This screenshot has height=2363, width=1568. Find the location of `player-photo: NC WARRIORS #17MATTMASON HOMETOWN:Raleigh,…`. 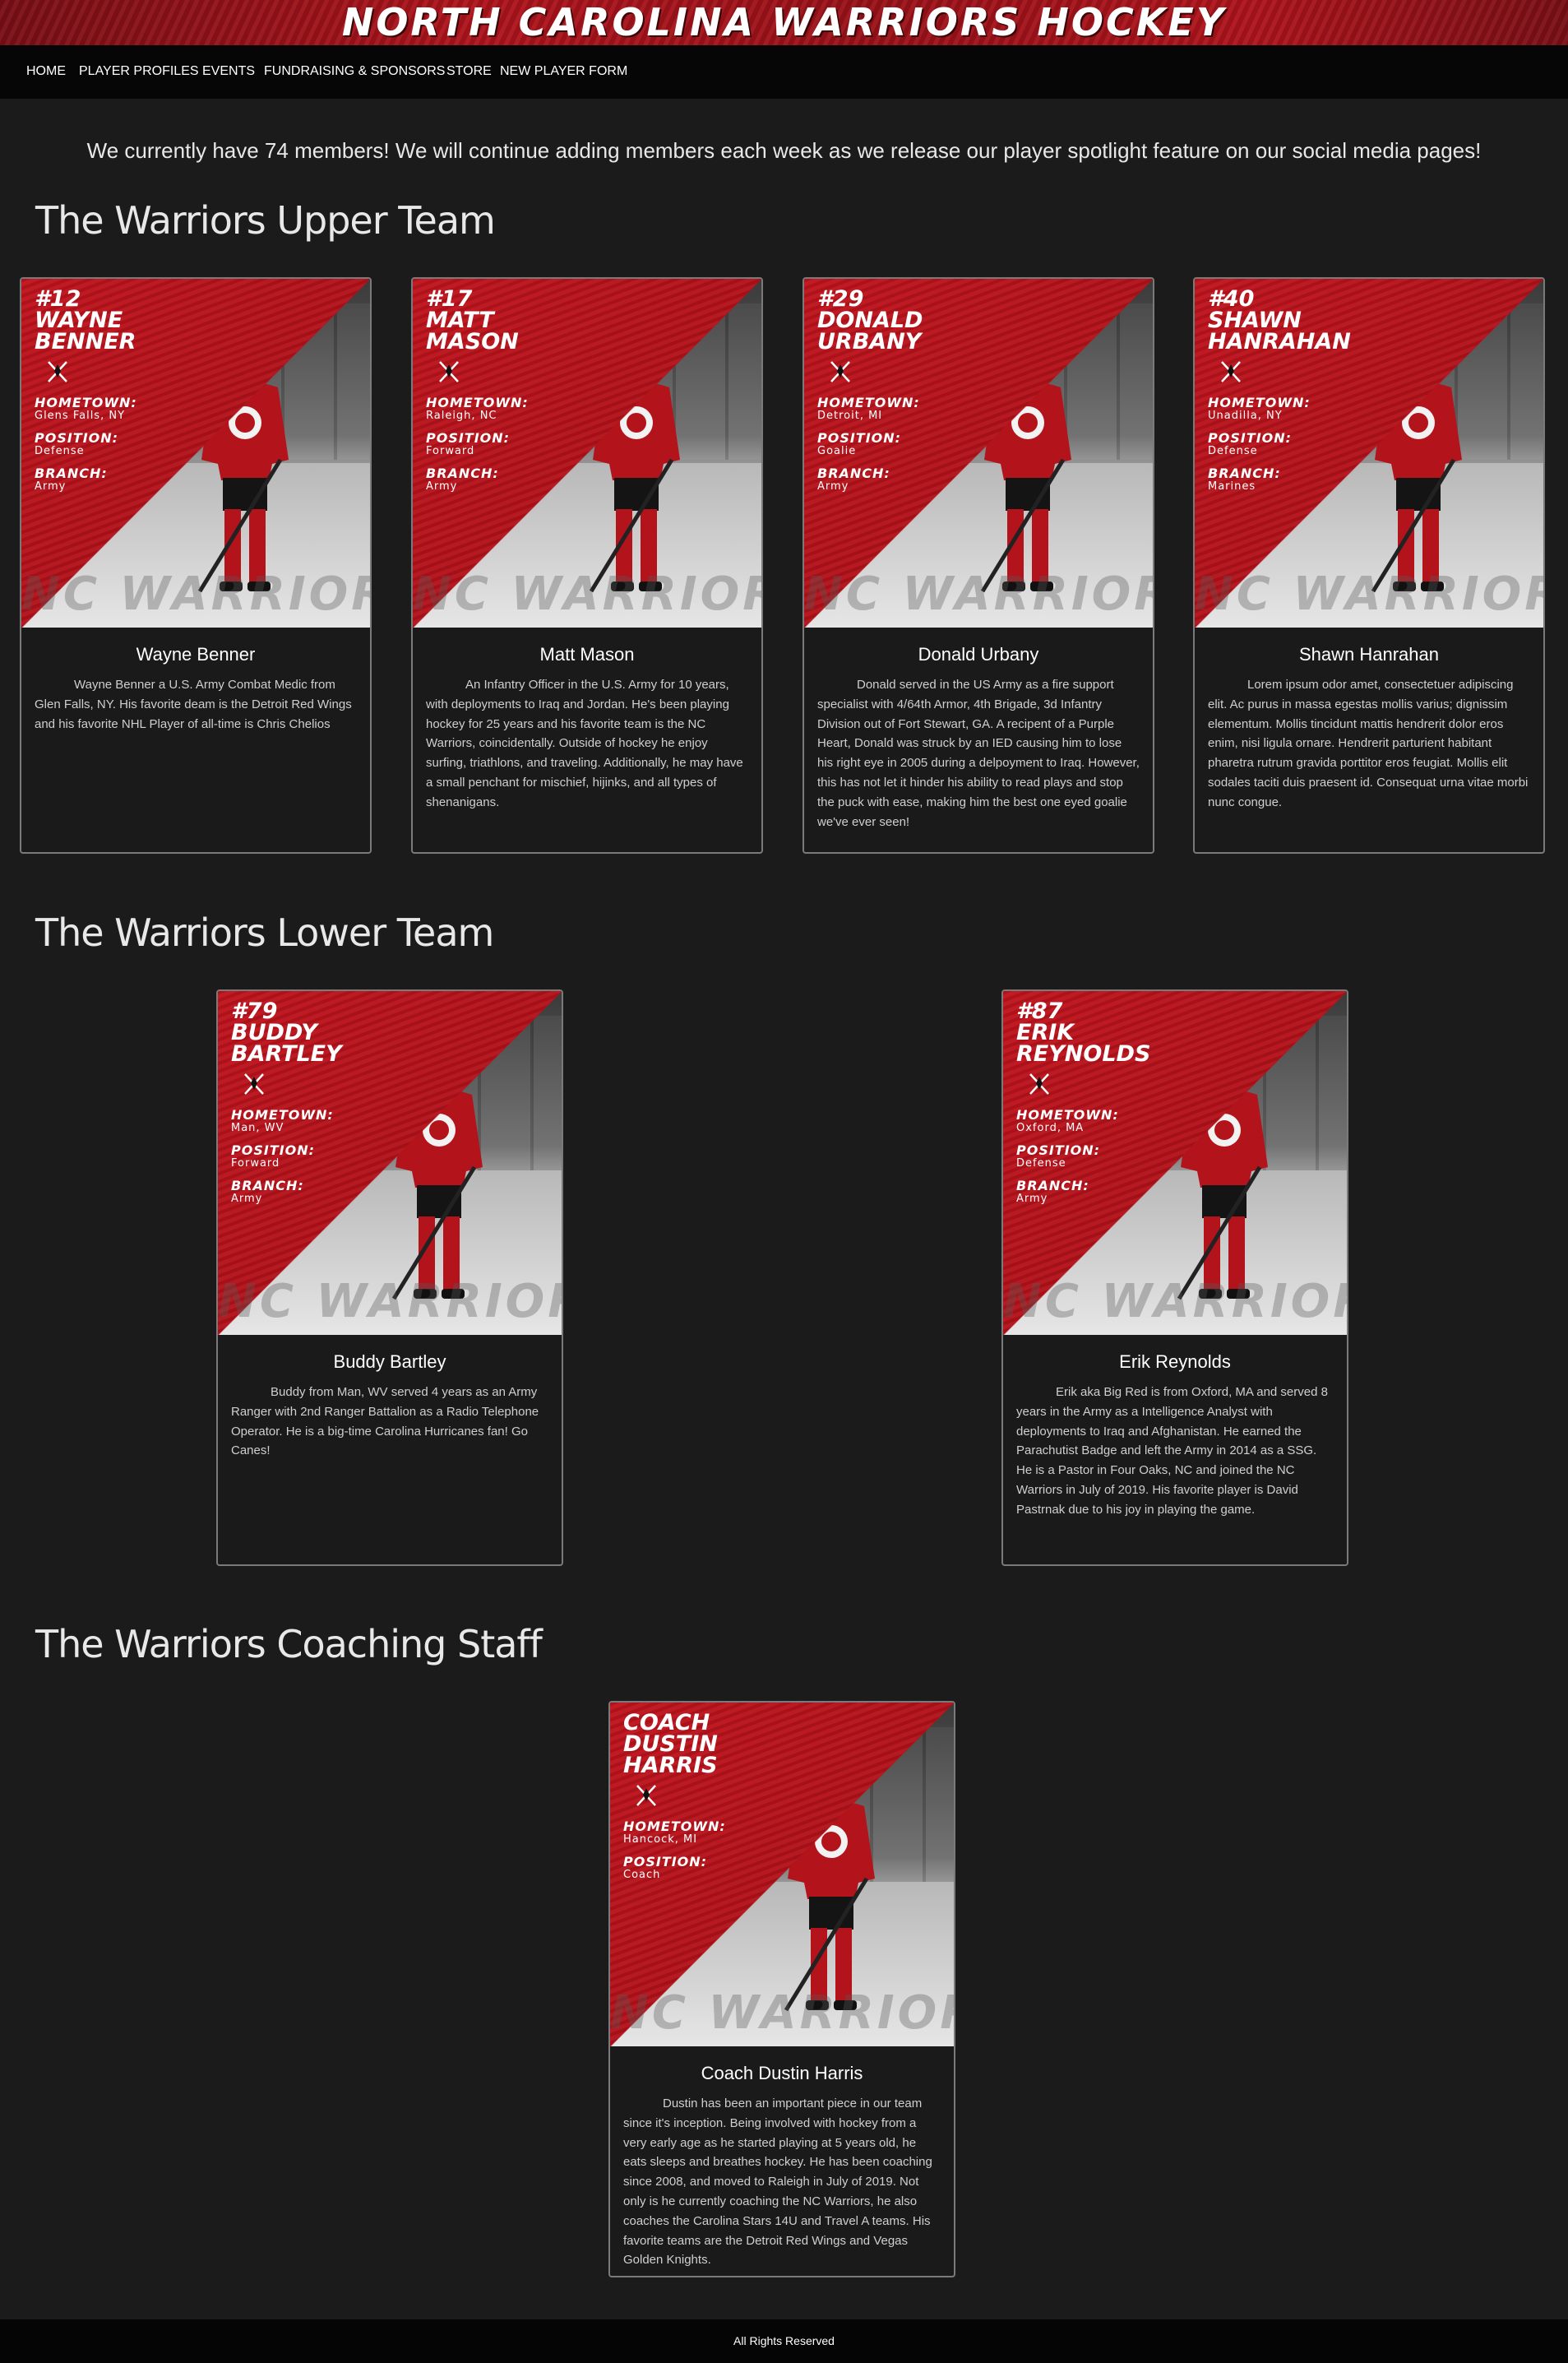

player-photo: NC WARRIORS #17MATTMASON HOMETOWN:Raleigh,… is located at coordinates (587, 453).